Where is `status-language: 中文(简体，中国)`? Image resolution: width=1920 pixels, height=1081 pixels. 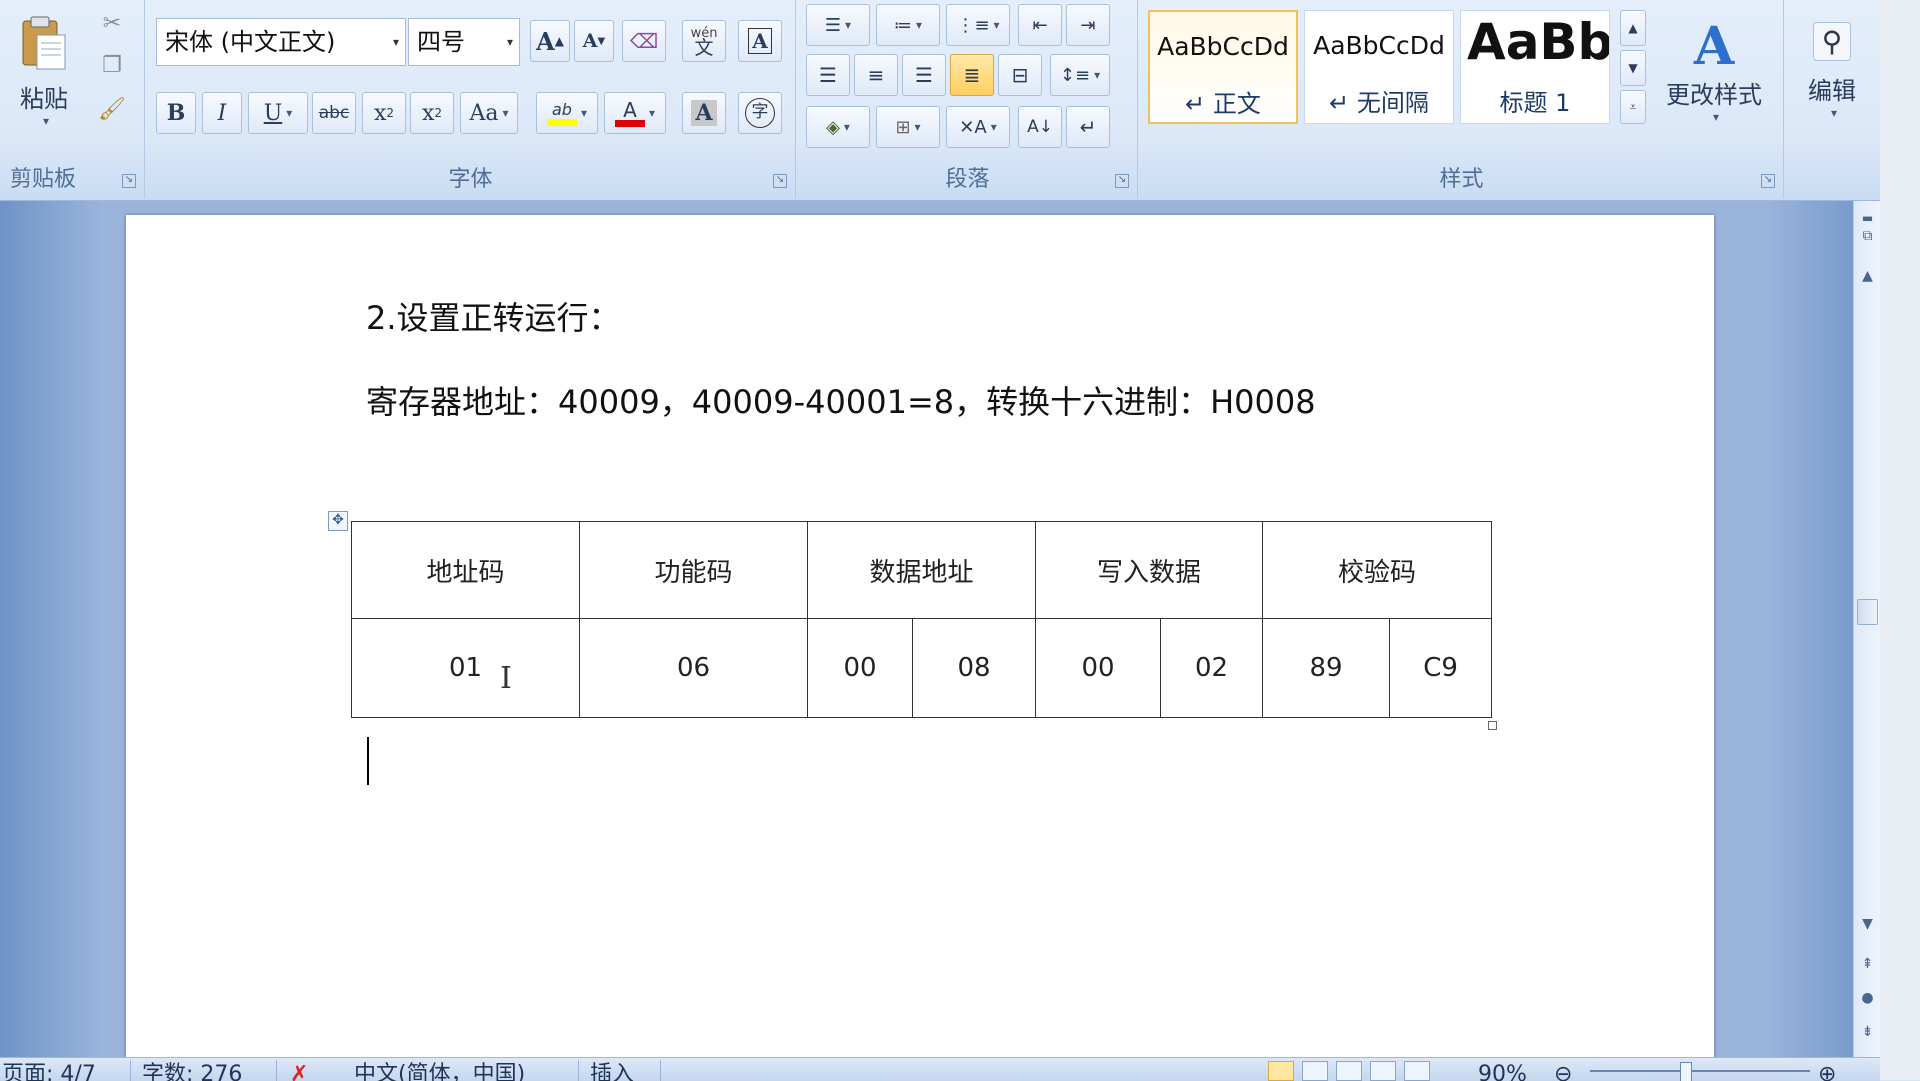 status-language: 中文(简体，中国) is located at coordinates (439, 1071).